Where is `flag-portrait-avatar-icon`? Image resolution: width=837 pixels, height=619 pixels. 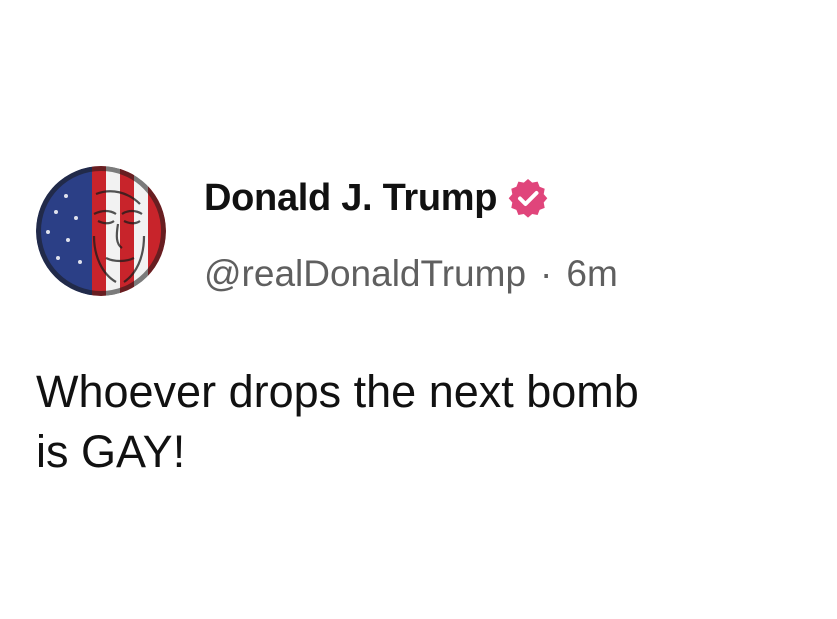 flag-portrait-avatar-icon is located at coordinates (101, 231).